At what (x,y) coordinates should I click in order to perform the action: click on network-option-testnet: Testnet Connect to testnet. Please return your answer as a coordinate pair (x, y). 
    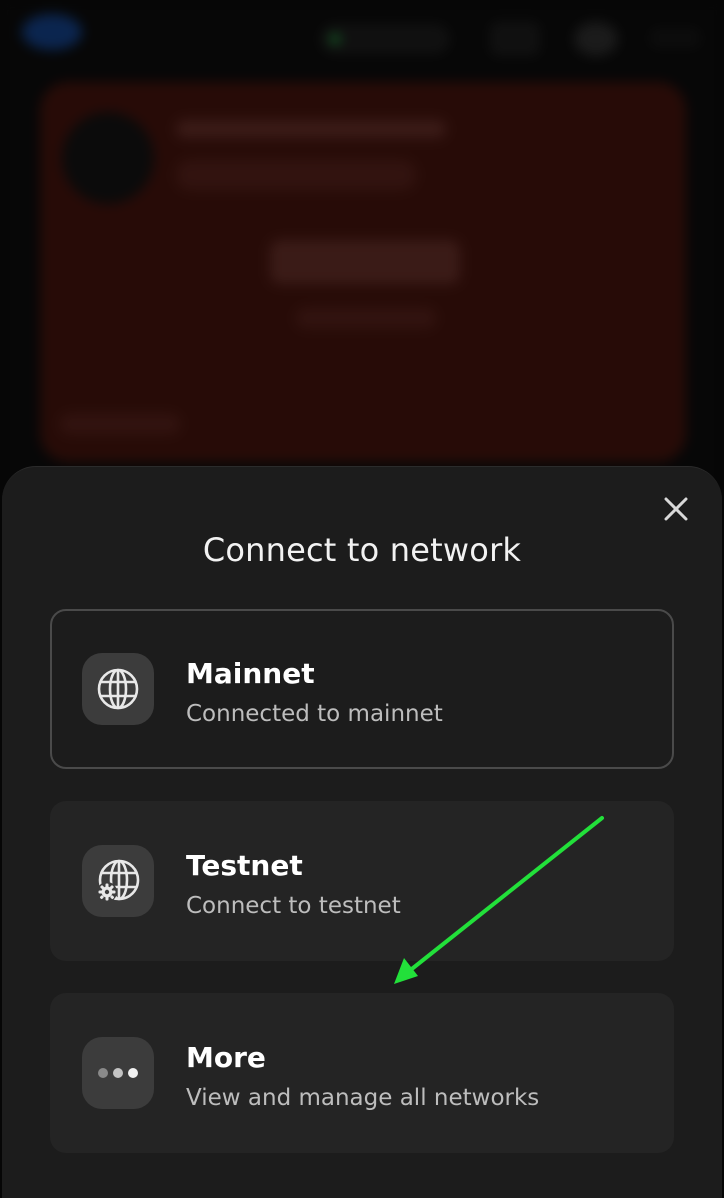
    Looking at the image, I should click on (362, 881).